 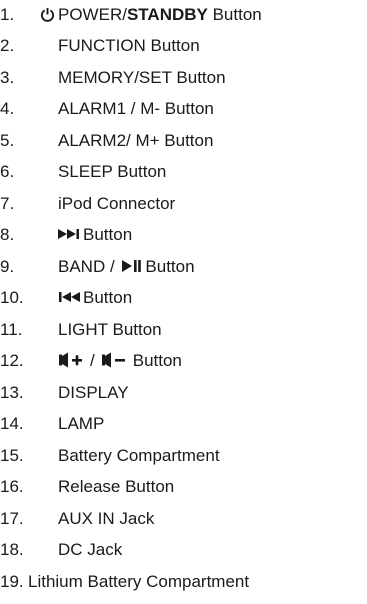 I want to click on list-item: 1. POWER/STANDBY Button, so click(x=183, y=14).